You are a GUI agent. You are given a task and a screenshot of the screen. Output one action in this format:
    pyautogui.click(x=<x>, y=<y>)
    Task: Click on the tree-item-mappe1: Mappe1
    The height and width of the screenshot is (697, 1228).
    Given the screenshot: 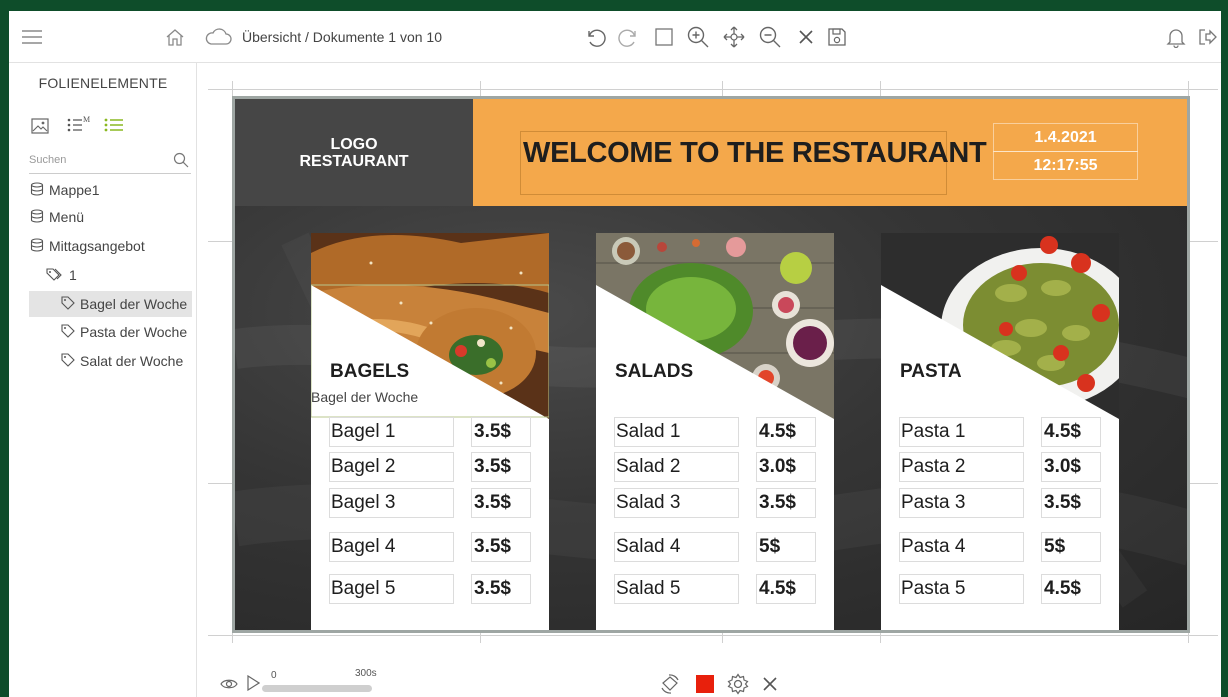 What is the action you would take?
    pyautogui.click(x=65, y=190)
    